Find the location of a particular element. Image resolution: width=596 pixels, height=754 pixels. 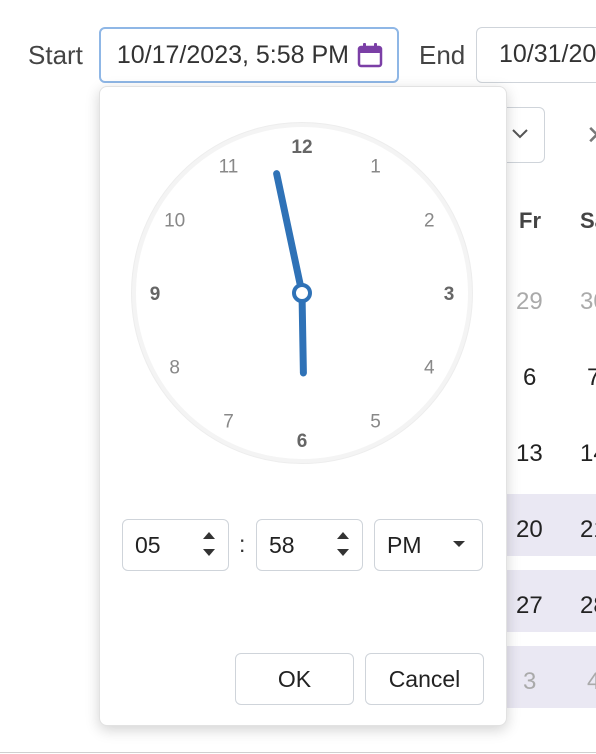

start-label: Start is located at coordinates (55, 55).